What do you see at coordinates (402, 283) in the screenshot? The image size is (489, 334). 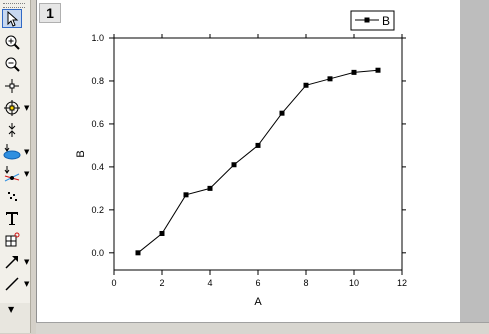 I see `x-tick-label: 12` at bounding box center [402, 283].